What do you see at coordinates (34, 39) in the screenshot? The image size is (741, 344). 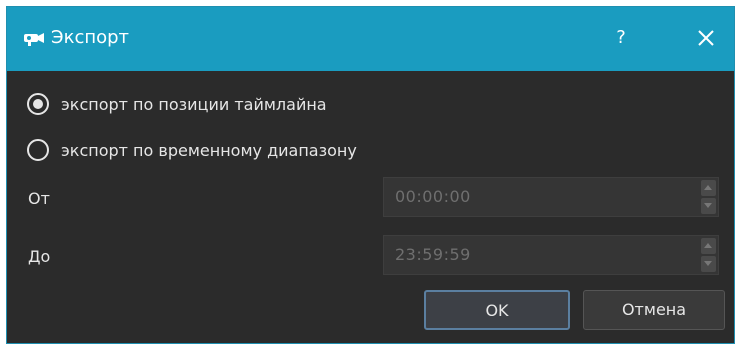 I see `camera-icon` at bounding box center [34, 39].